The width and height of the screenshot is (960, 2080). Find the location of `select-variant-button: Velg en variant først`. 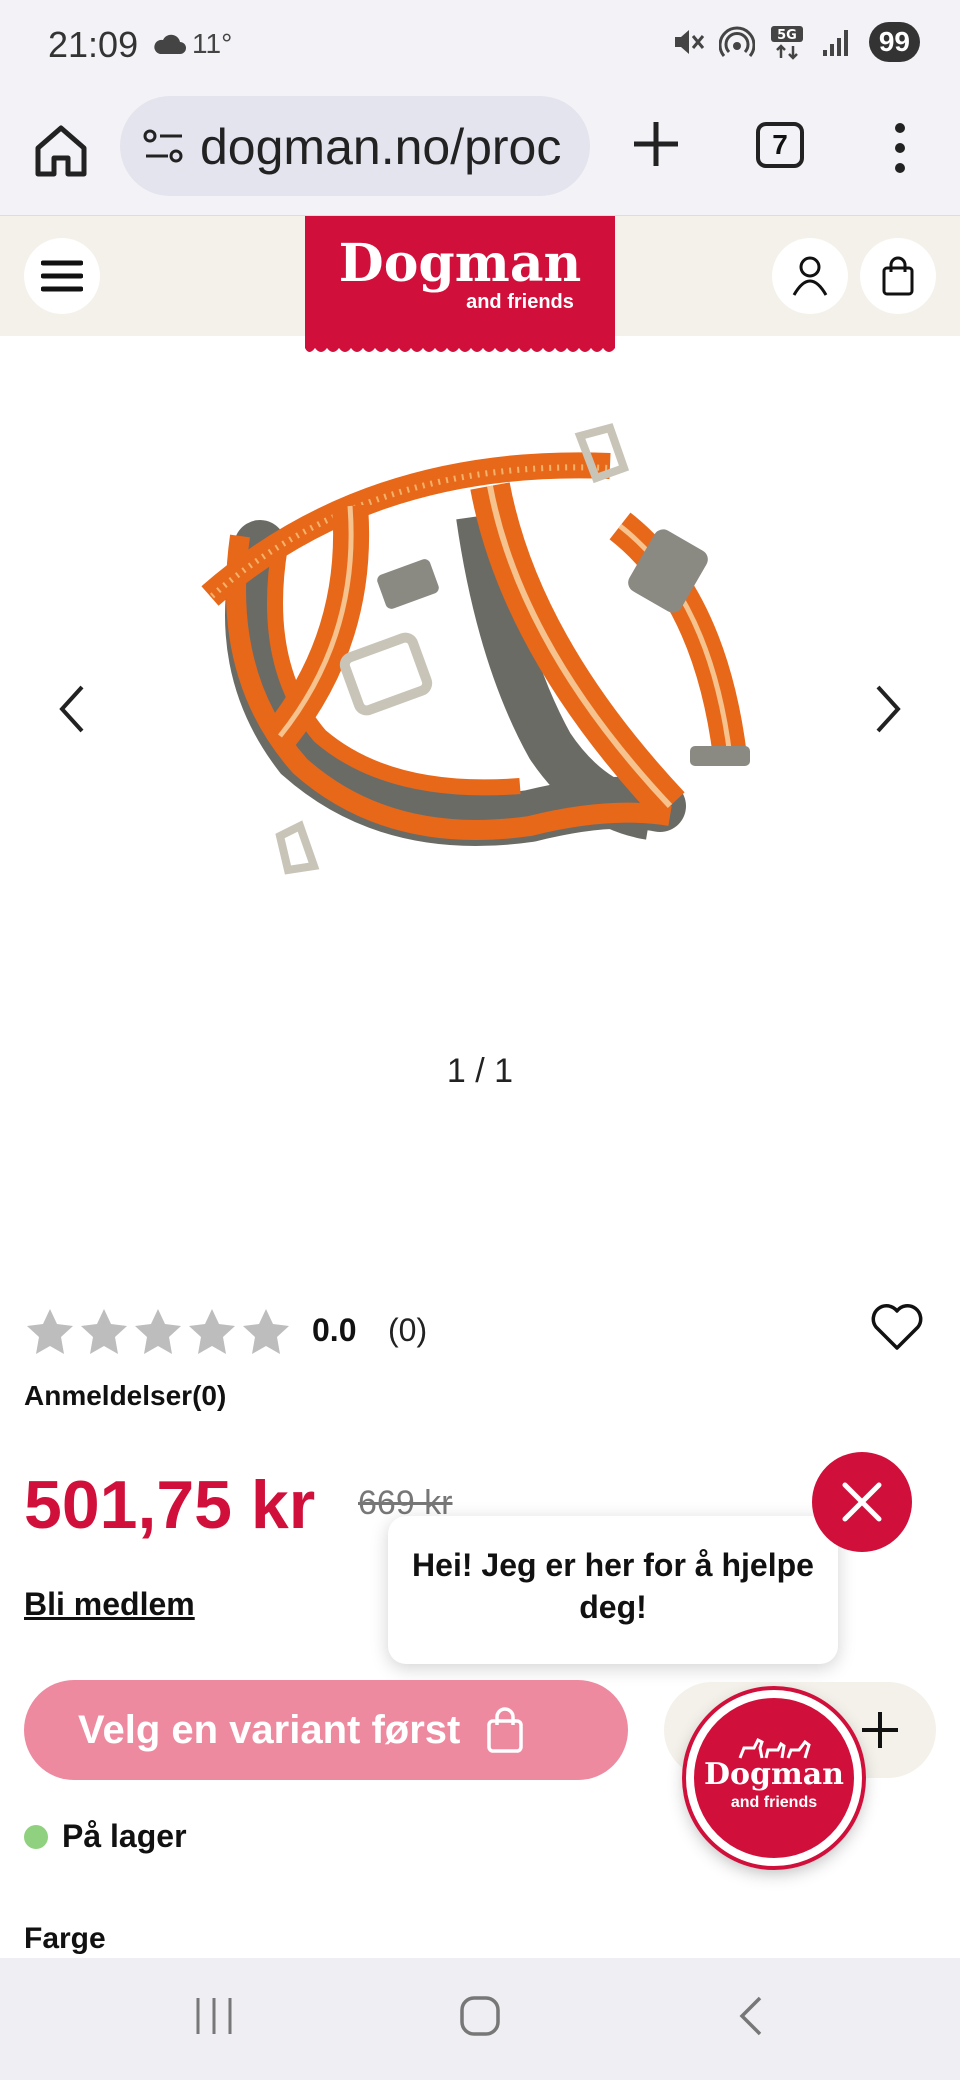

select-variant-button: Velg en variant først is located at coordinates (326, 1730).